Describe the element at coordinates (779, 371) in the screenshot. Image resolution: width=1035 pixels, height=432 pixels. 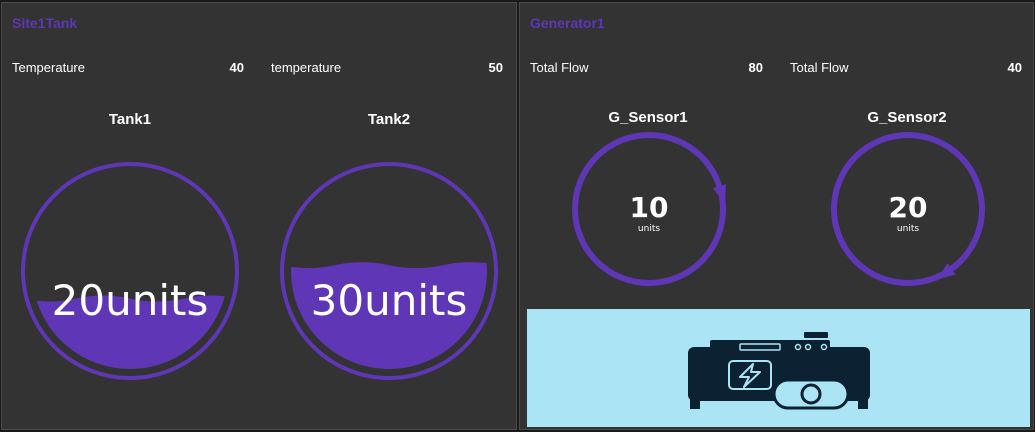
I see `generator-icon` at that location.